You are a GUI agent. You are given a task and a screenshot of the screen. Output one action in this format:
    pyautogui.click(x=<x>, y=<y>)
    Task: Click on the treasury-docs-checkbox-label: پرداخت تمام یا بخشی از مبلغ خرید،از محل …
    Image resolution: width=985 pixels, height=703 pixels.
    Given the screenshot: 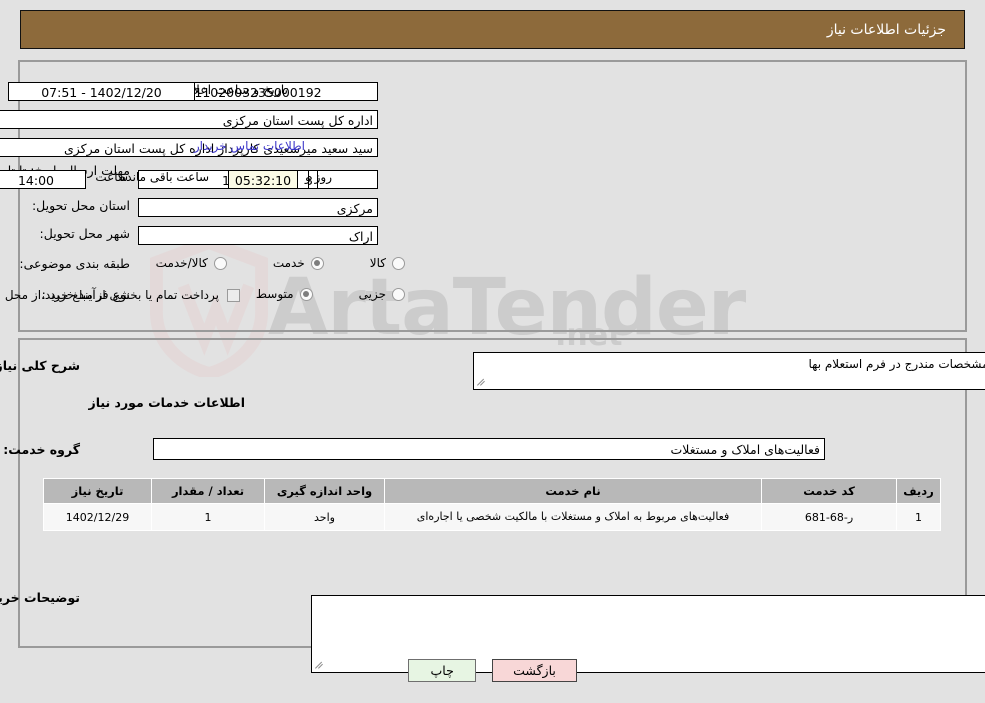 What is the action you would take?
    pyautogui.click(x=109, y=295)
    